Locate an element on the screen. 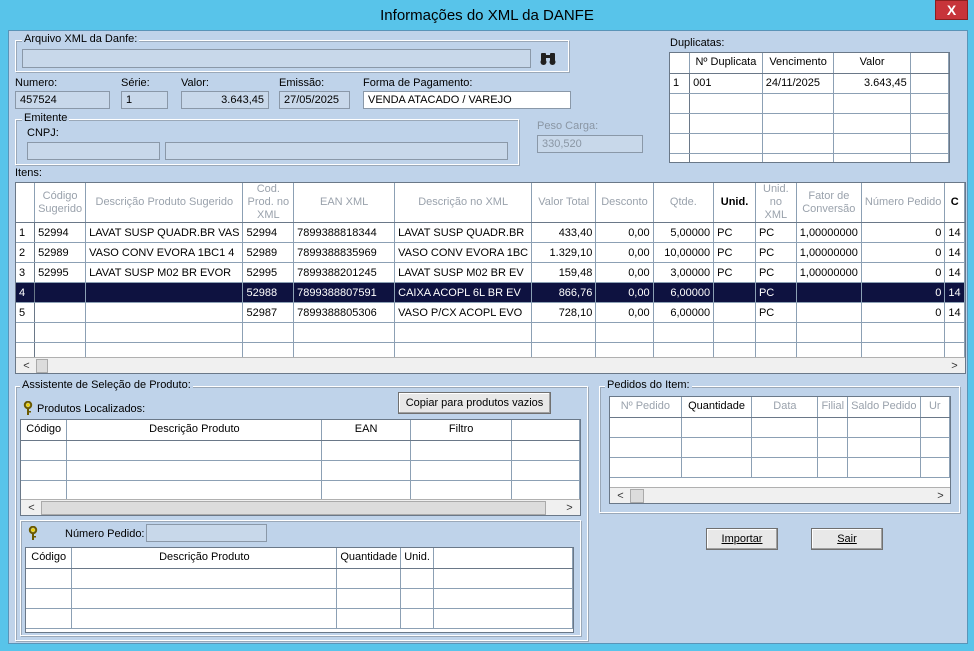 Image resolution: width=974 pixels, height=651 pixels. prod-col-codigo: Código is located at coordinates (44, 430).